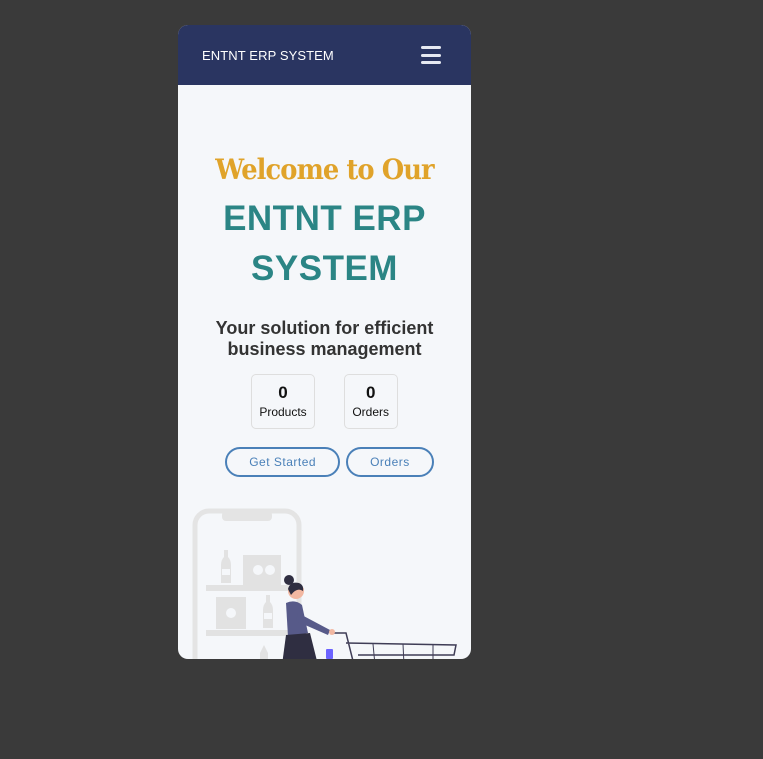 The width and height of the screenshot is (763, 759). I want to click on stat-label: Products, so click(283, 412).